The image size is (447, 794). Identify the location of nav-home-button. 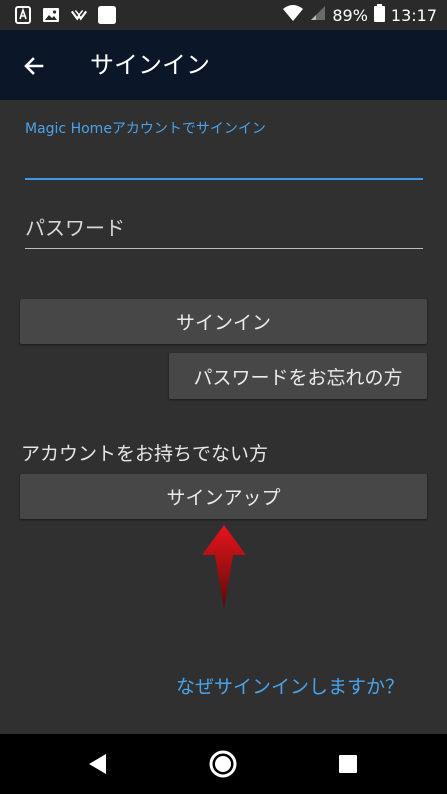
(223, 764).